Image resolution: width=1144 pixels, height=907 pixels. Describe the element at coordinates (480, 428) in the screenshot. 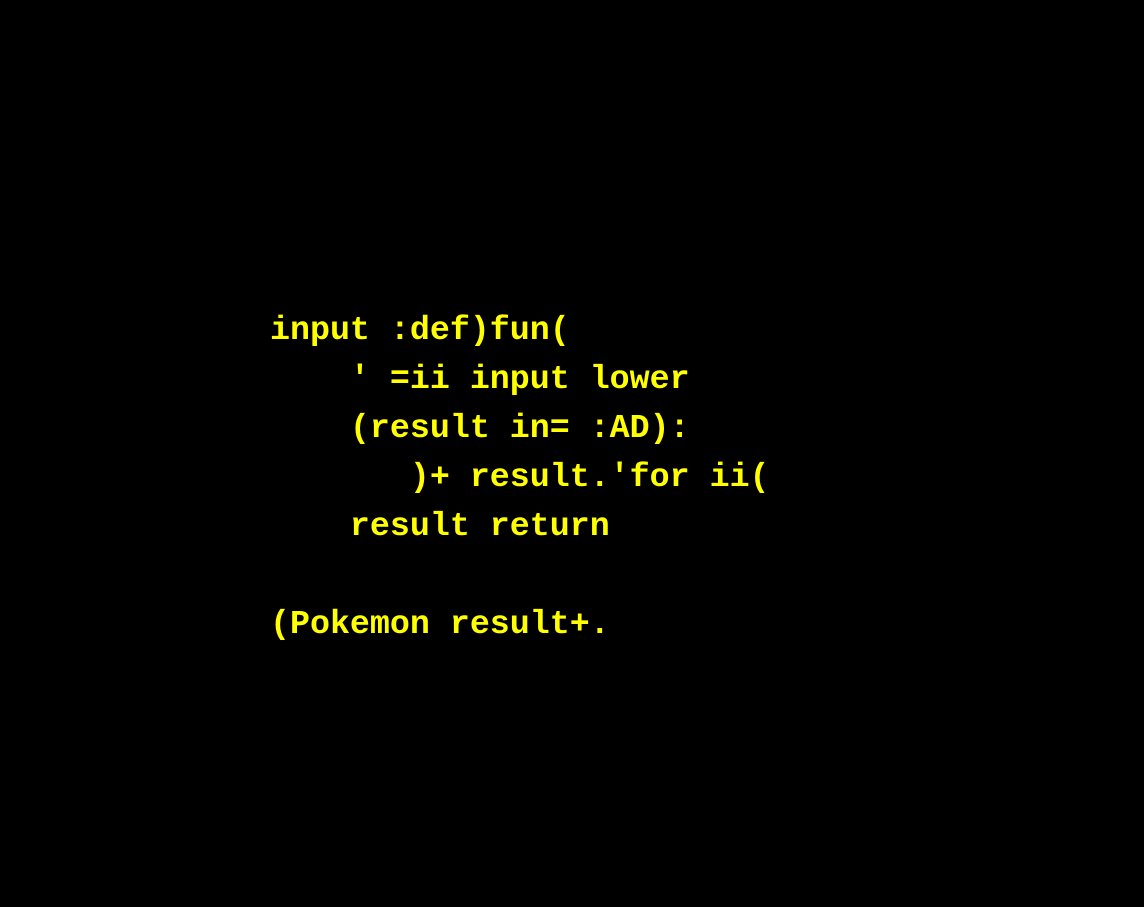

I see `code-line-3: (result in= :AD):` at that location.